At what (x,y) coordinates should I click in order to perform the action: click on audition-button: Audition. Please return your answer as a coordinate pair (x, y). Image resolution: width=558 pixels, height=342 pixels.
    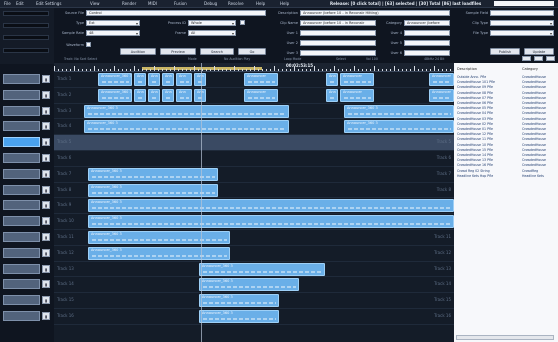
    Looking at the image, I should click on (138, 51).